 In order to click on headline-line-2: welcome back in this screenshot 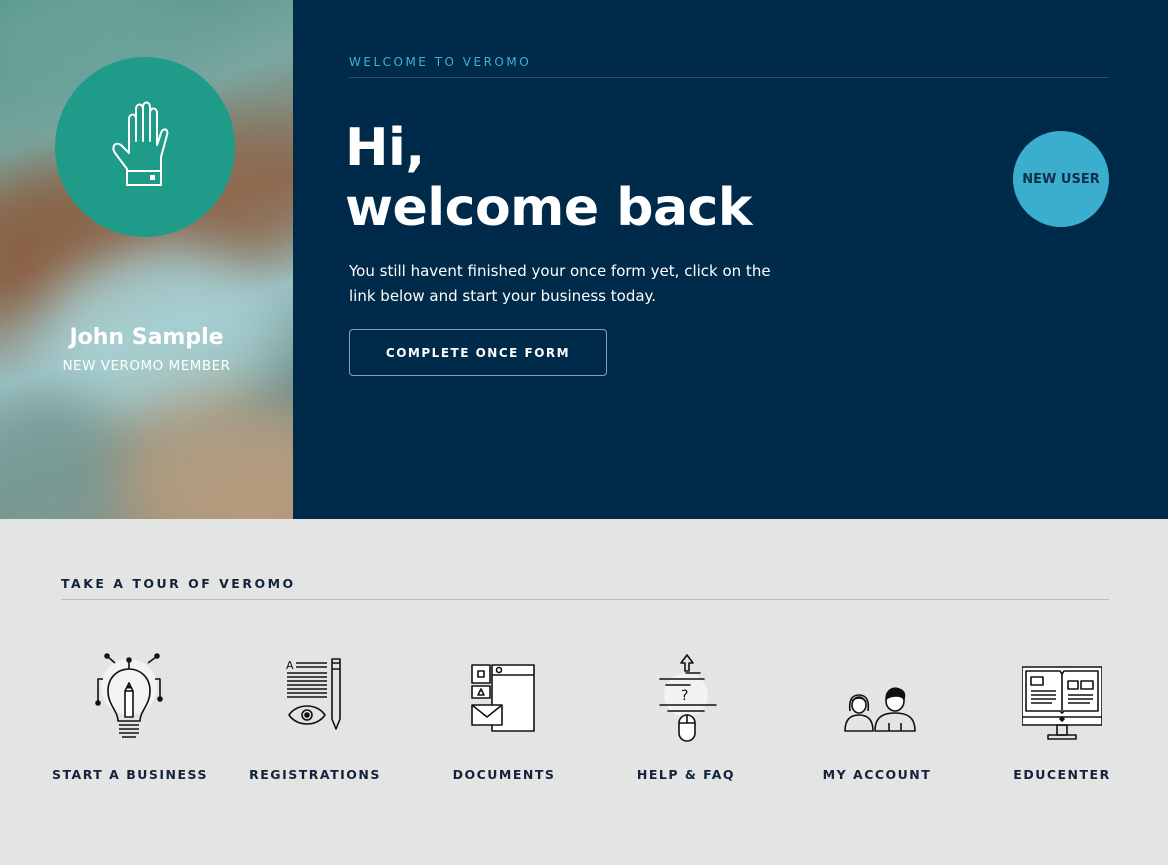, I will do `click(548, 208)`.